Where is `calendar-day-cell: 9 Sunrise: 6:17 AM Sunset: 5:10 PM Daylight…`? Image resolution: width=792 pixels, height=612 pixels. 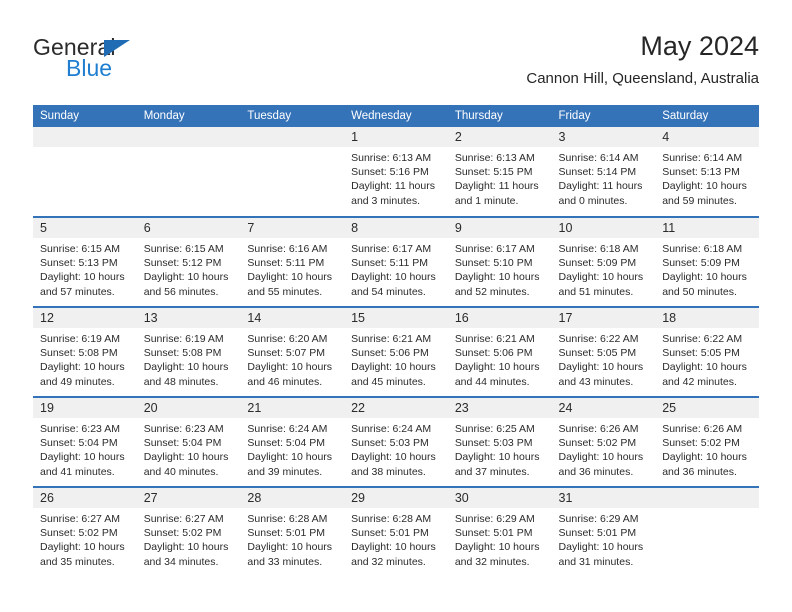
calendar-day-cell: 9 Sunrise: 6:17 AM Sunset: 5:10 PM Daylight… is located at coordinates (499, 261).